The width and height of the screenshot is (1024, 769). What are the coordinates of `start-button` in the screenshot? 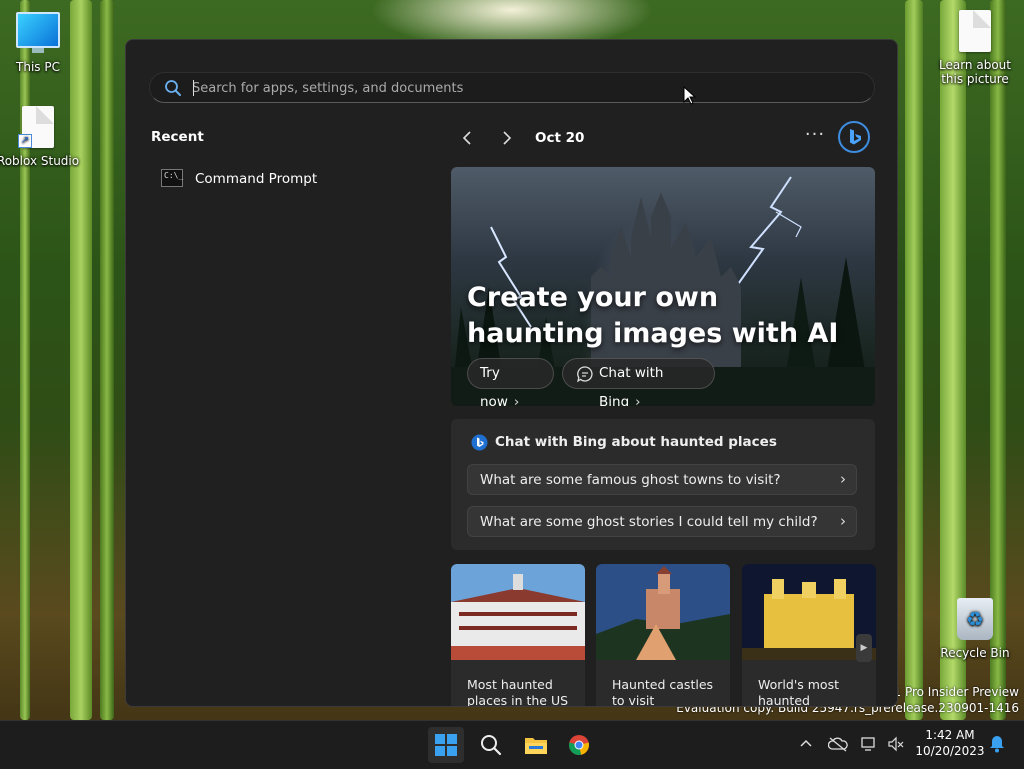 It's located at (446, 745).